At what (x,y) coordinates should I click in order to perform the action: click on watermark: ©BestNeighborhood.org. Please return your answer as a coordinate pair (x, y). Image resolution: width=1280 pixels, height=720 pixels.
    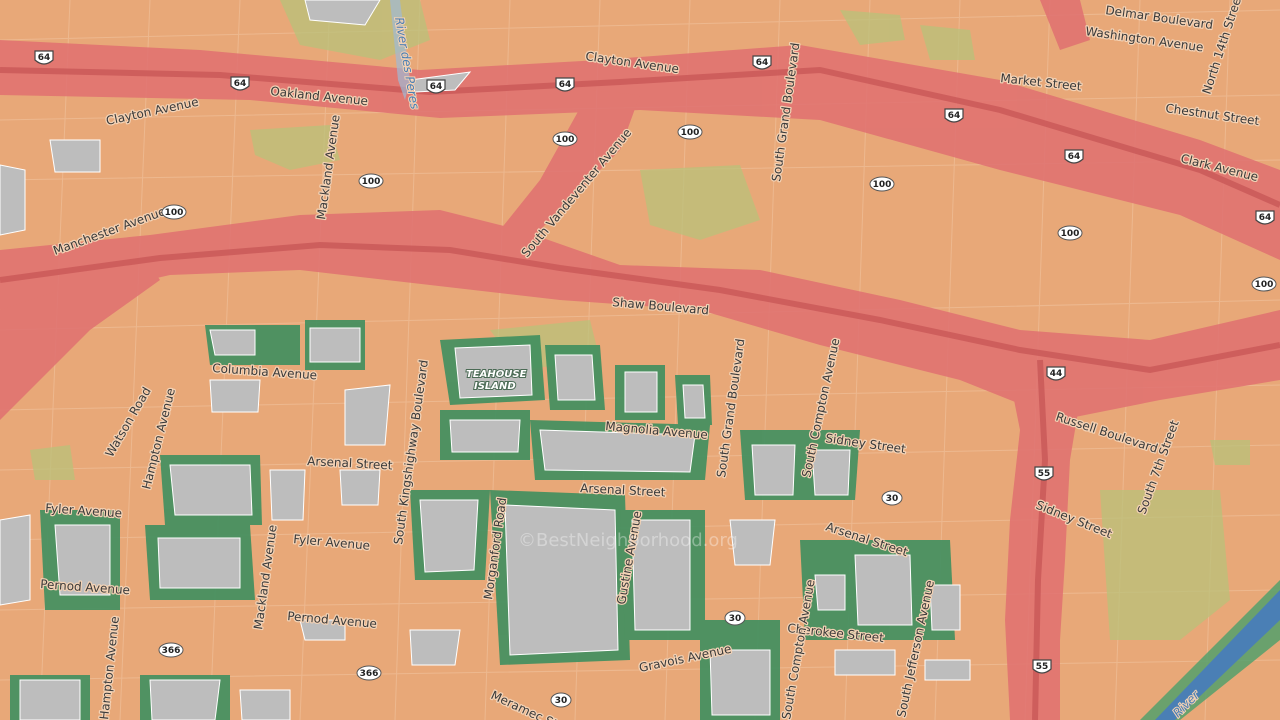
    Looking at the image, I should click on (628, 540).